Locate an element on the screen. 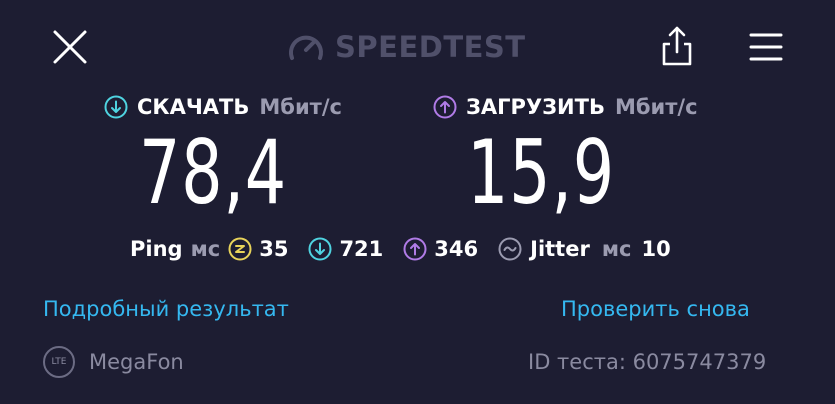 The height and width of the screenshot is (404, 835). share-icon is located at coordinates (677, 46).